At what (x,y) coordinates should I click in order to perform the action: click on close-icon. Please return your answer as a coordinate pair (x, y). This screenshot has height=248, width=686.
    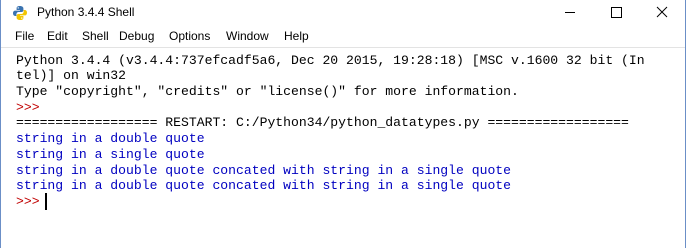
    Looking at the image, I should click on (662, 12).